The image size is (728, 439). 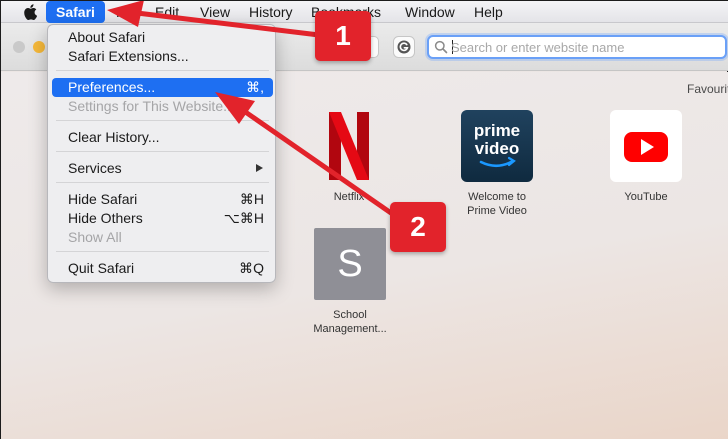 I want to click on step-2-badge: 2, so click(x=418, y=227).